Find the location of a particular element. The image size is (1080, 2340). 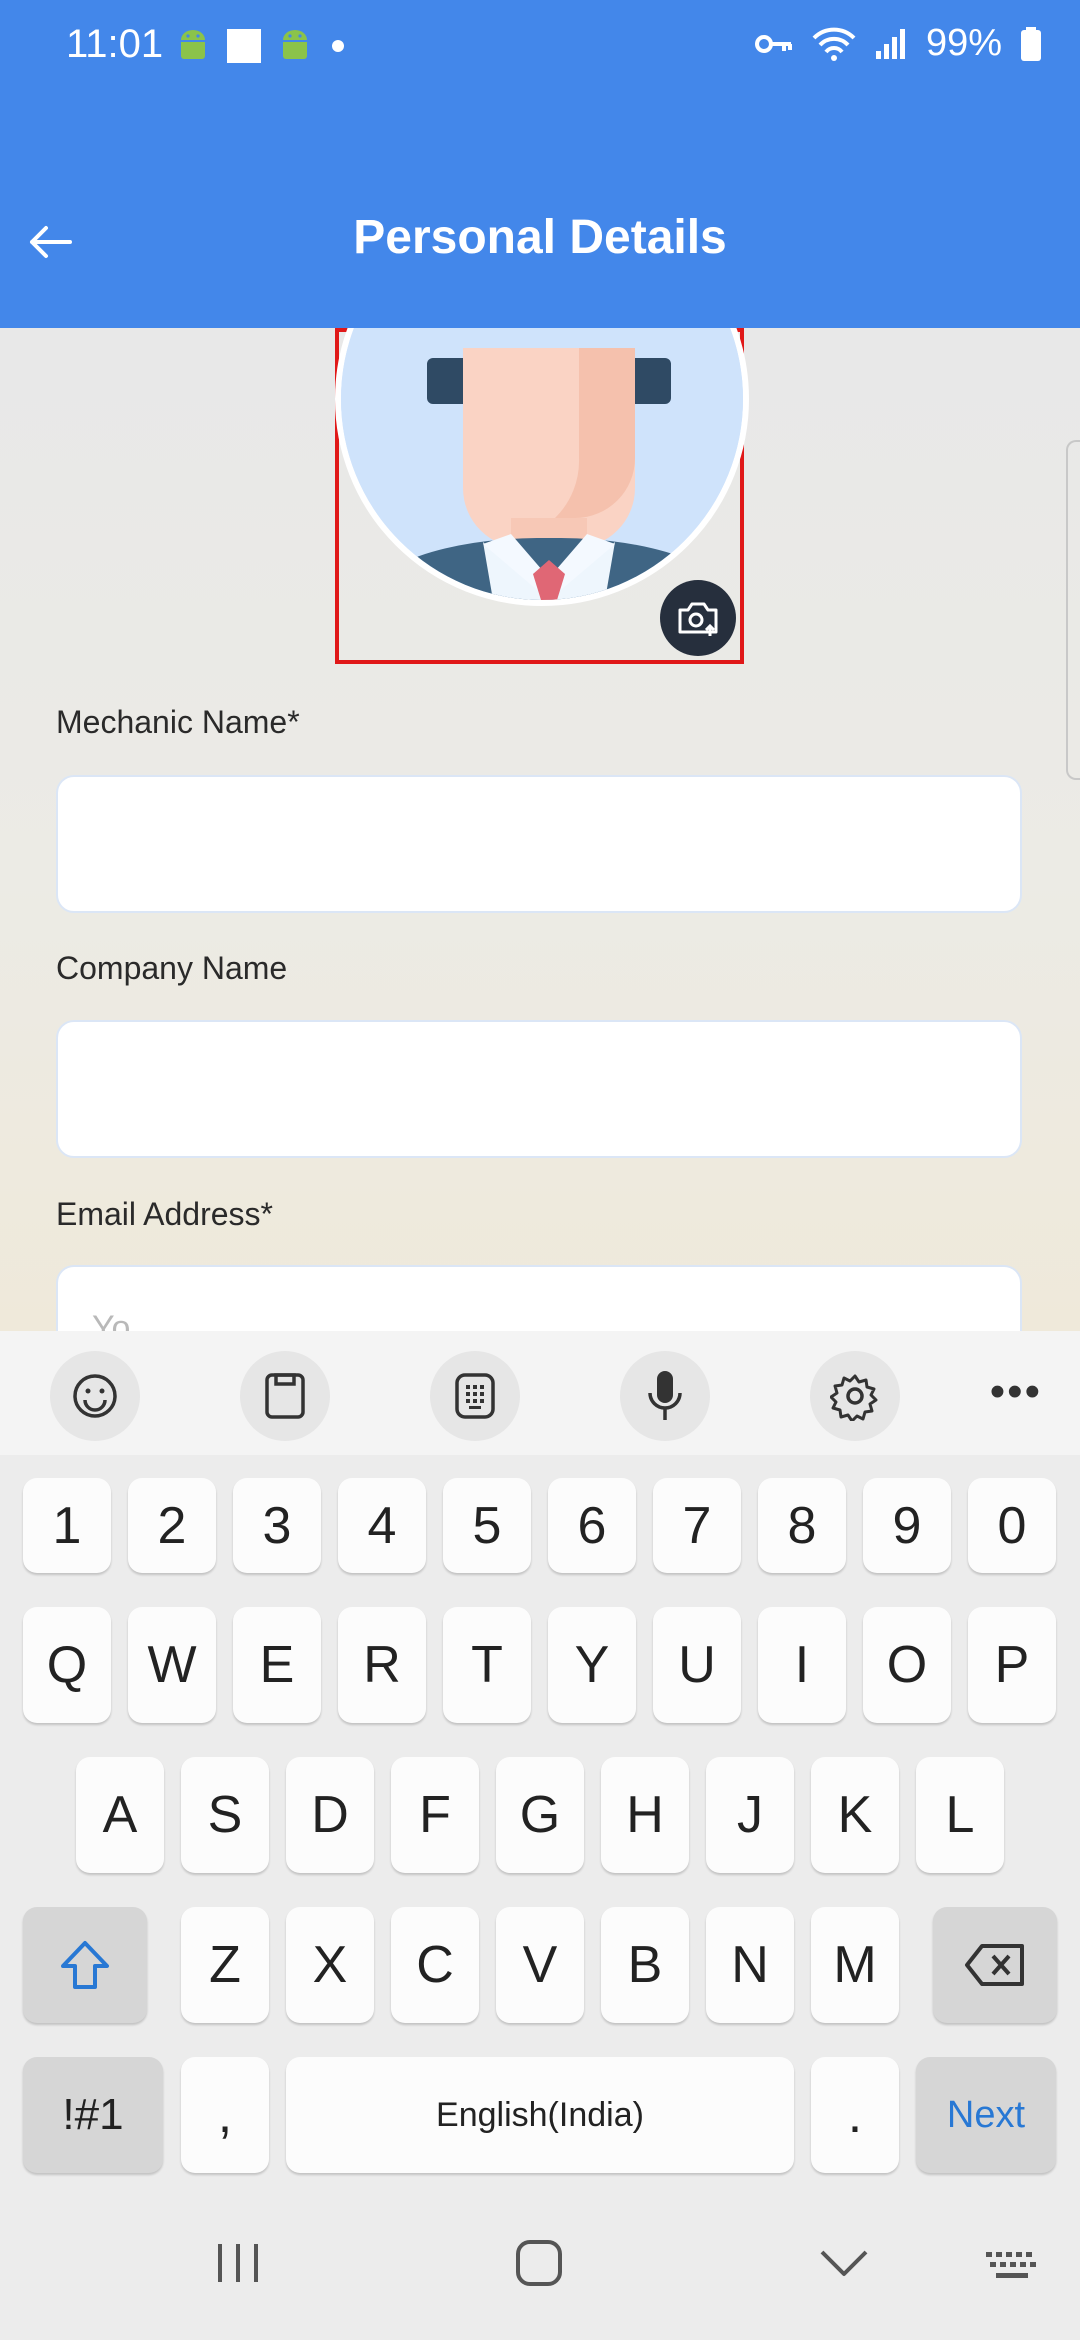

key-8: 8 is located at coordinates (802, 1525).